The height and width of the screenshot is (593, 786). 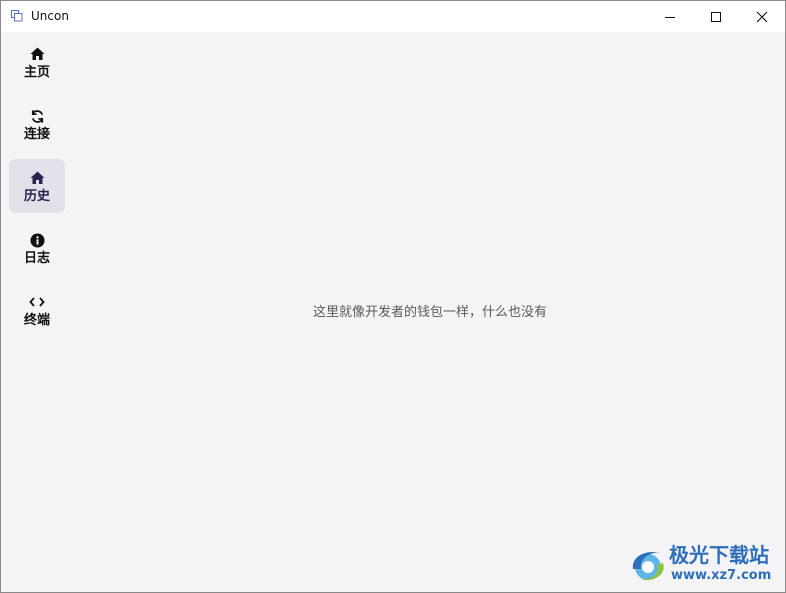 I want to click on minimize-icon, so click(x=670, y=17).